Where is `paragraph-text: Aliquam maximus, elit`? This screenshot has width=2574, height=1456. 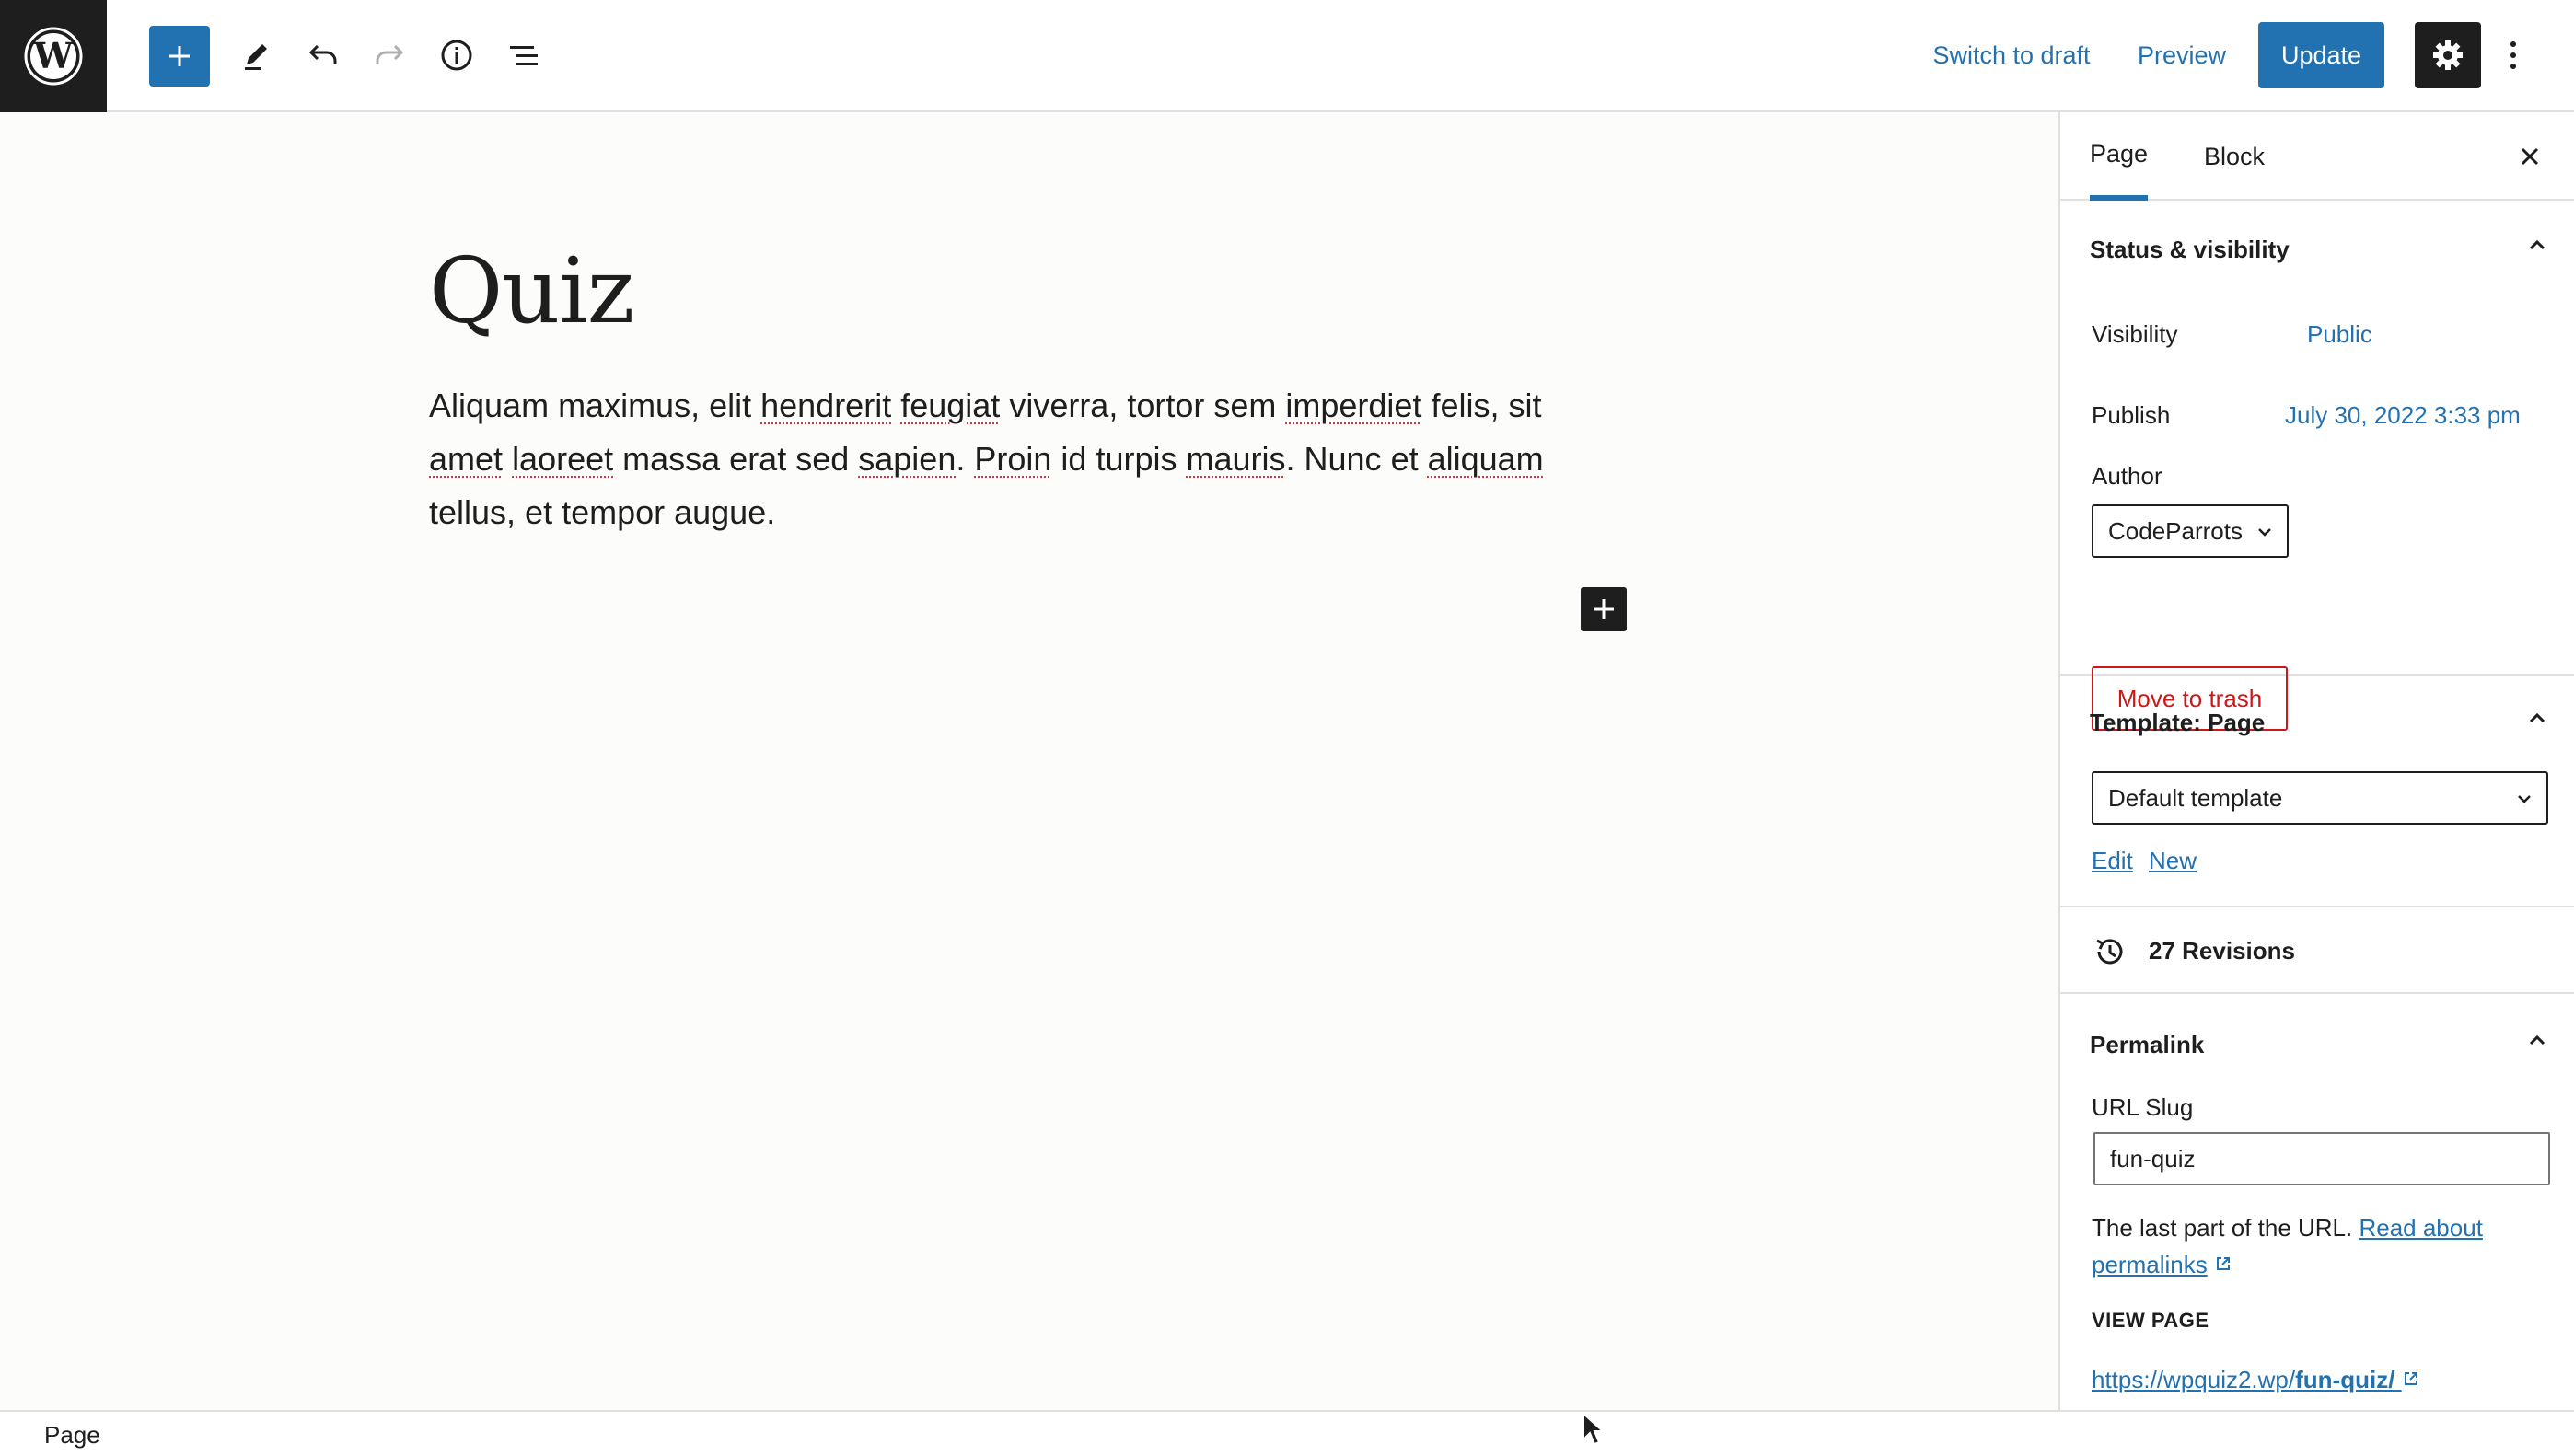
paragraph-text: Aliquam maximus, elit is located at coordinates (595, 405).